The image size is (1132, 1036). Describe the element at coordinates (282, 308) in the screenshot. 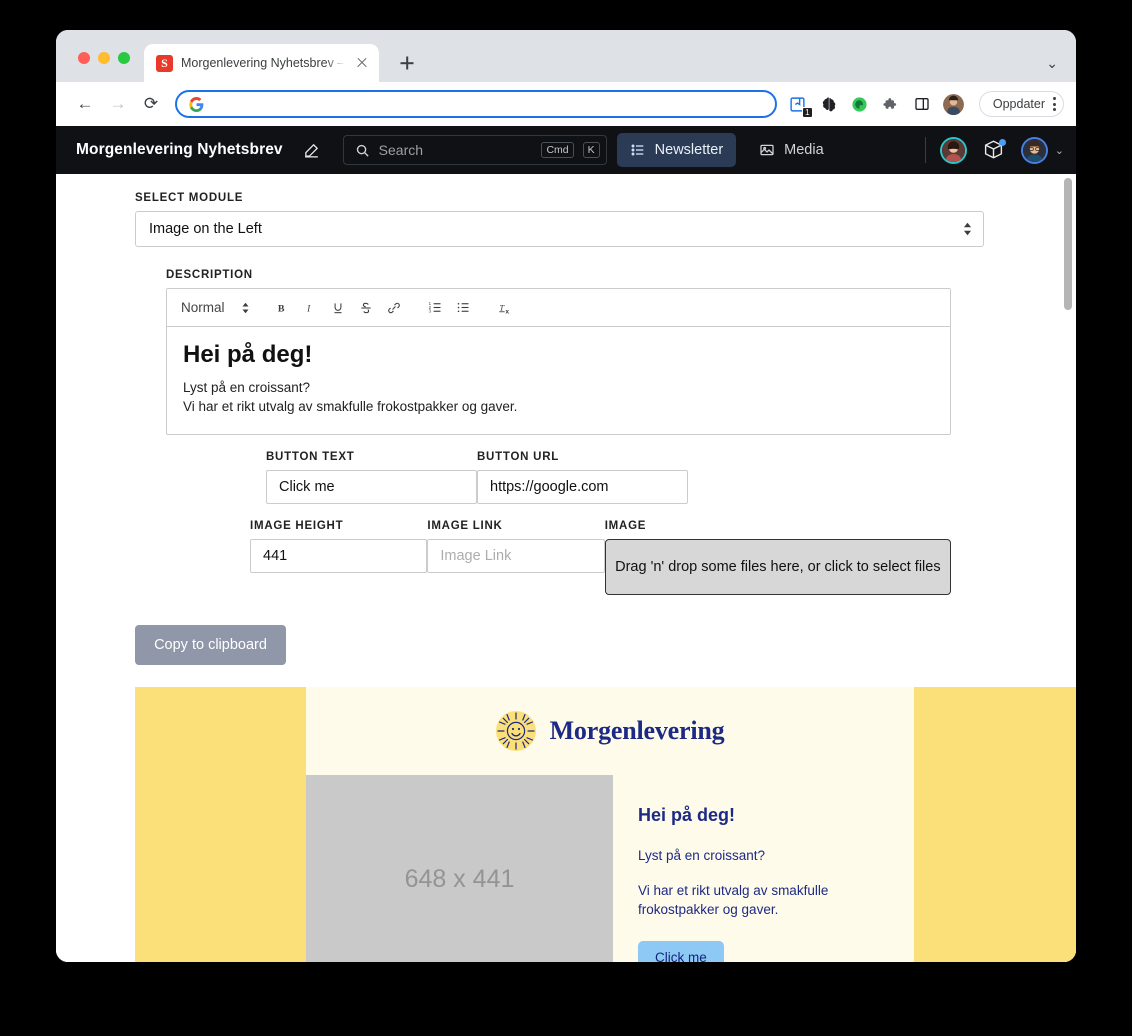

I see `bold-icon: B` at that location.